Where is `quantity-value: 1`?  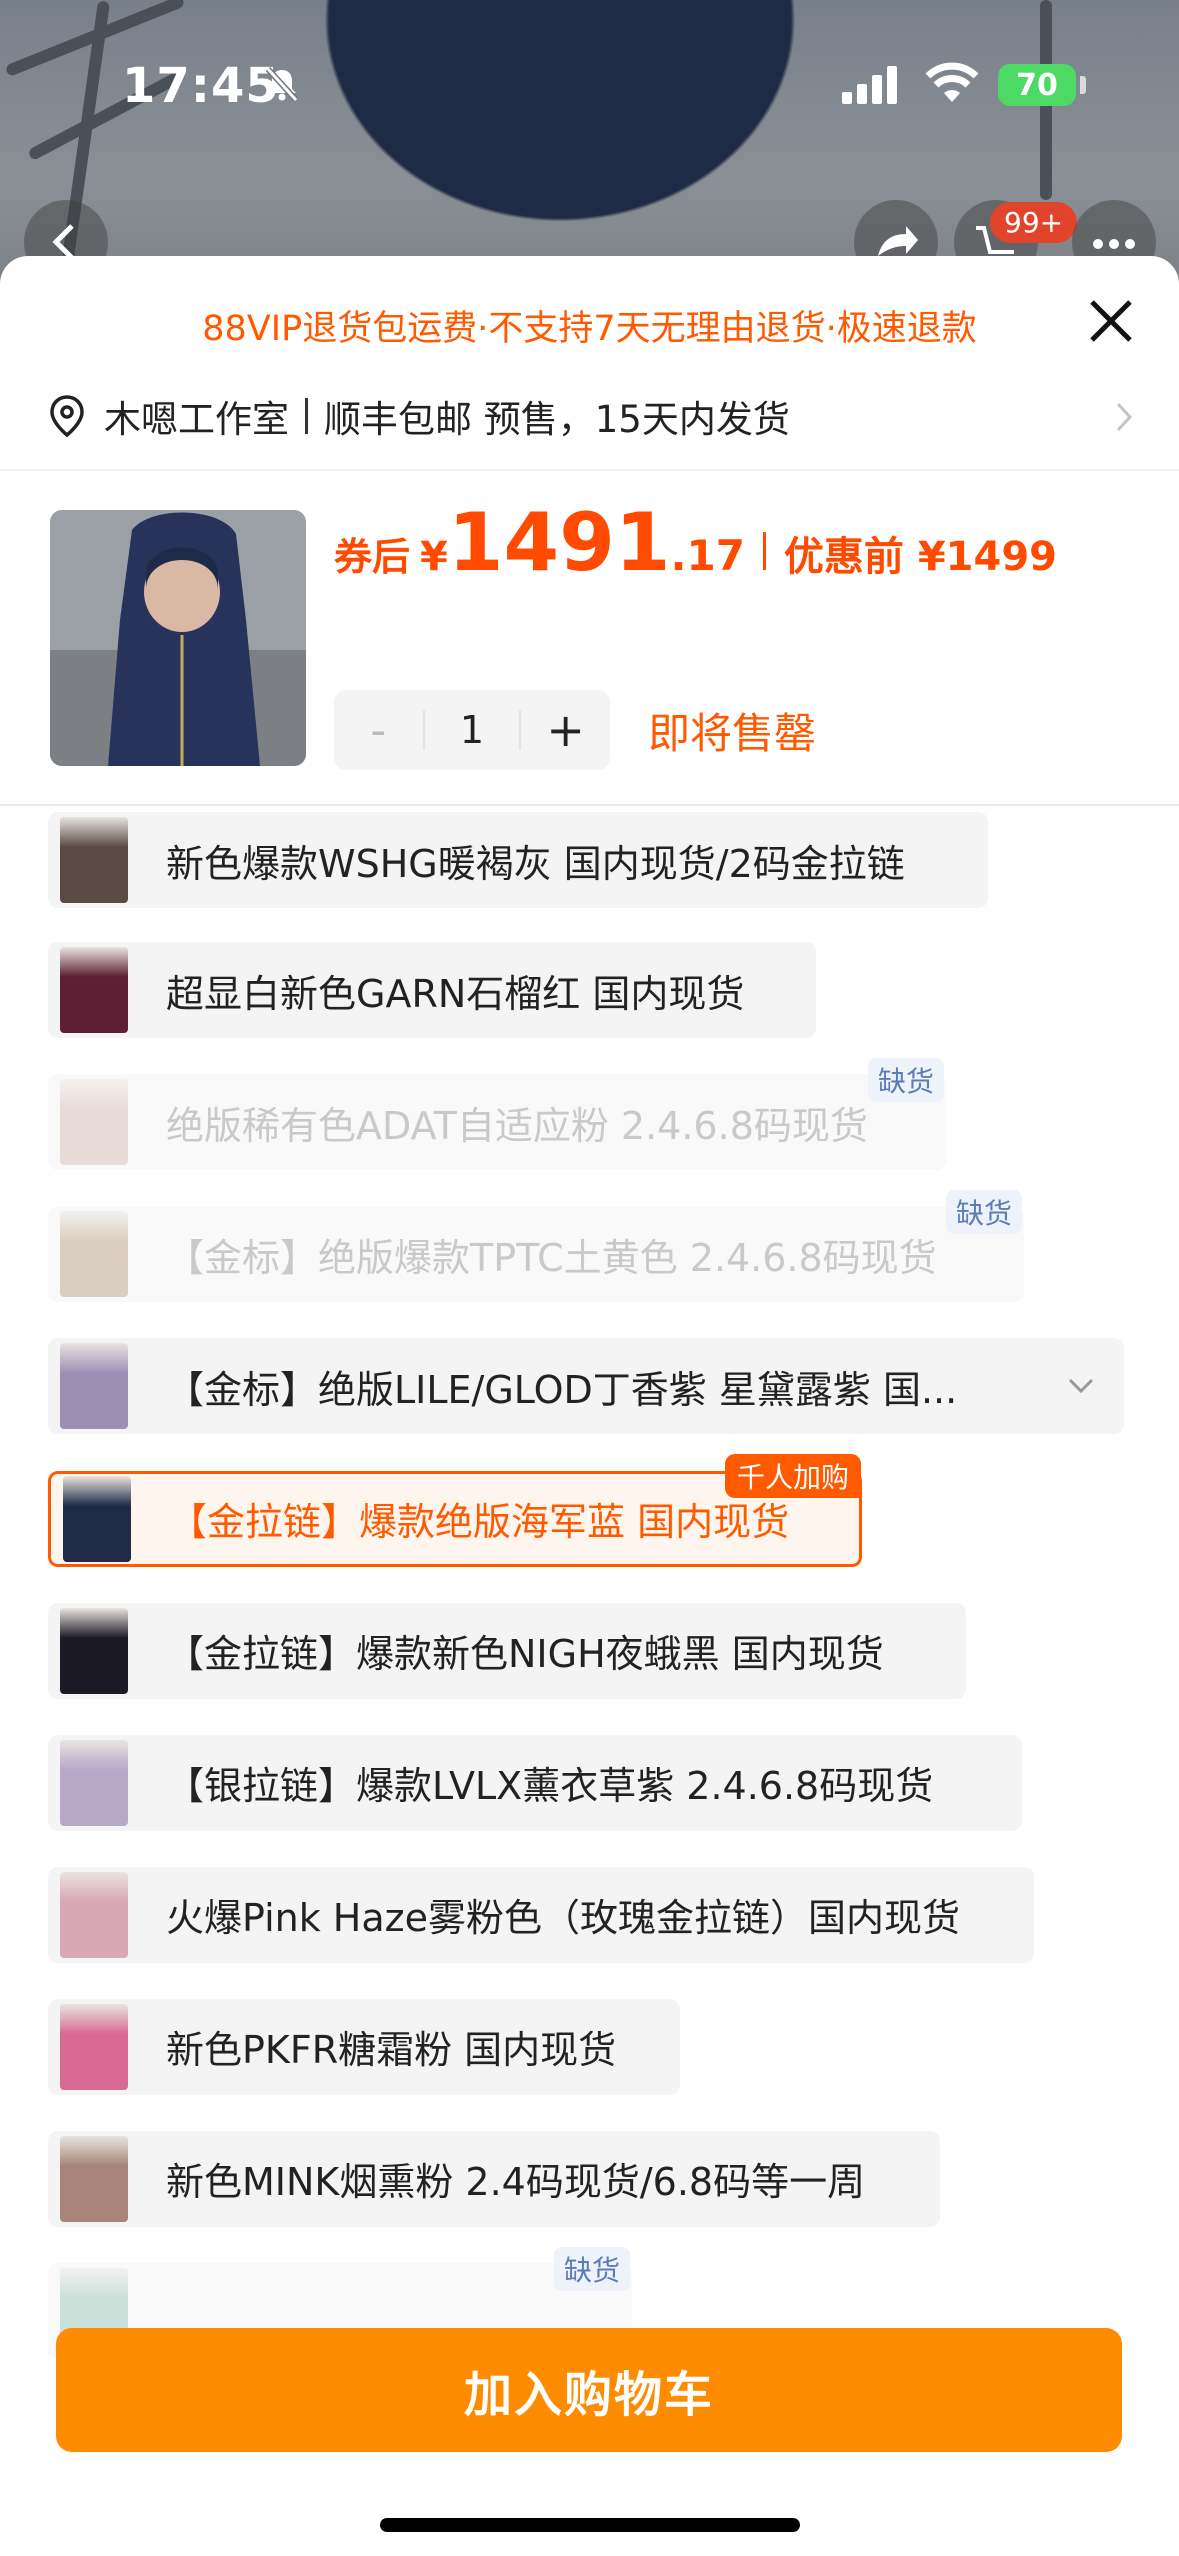 quantity-value: 1 is located at coordinates (472, 730).